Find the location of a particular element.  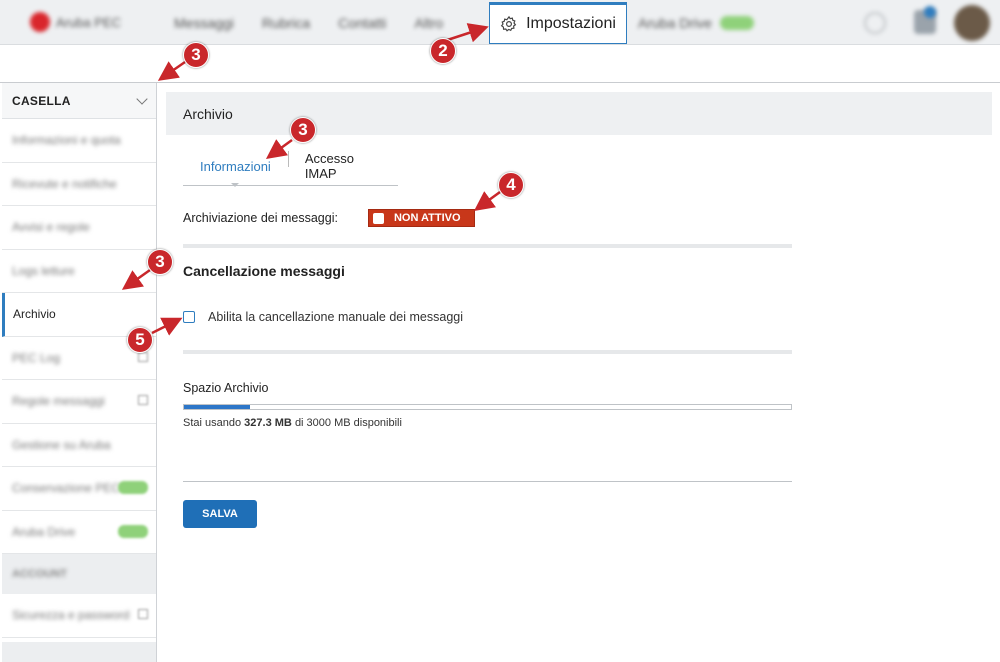

brand-logo-icon is located at coordinates (40, 22).